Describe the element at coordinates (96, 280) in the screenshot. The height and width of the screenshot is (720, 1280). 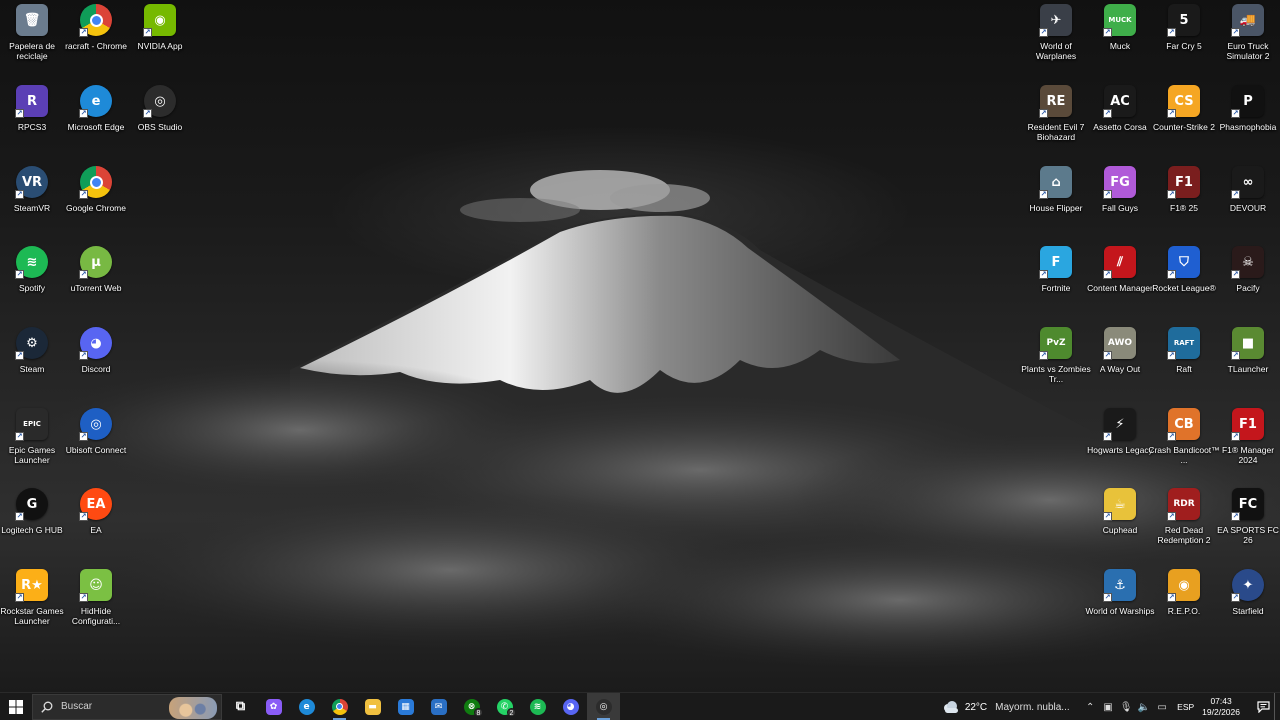
I see `desktop-shortcut: μ ↗ uTorrent Web` at that location.